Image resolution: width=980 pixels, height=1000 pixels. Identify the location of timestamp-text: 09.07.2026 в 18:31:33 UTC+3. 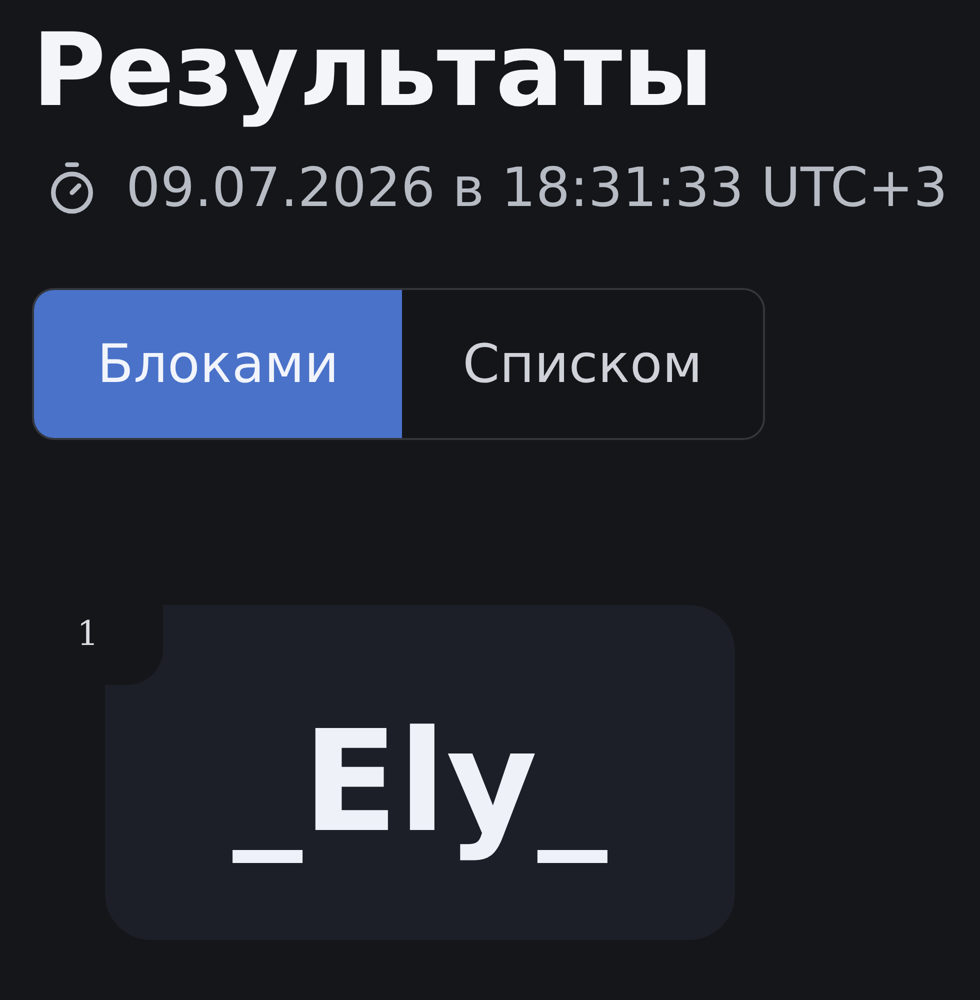
(537, 188).